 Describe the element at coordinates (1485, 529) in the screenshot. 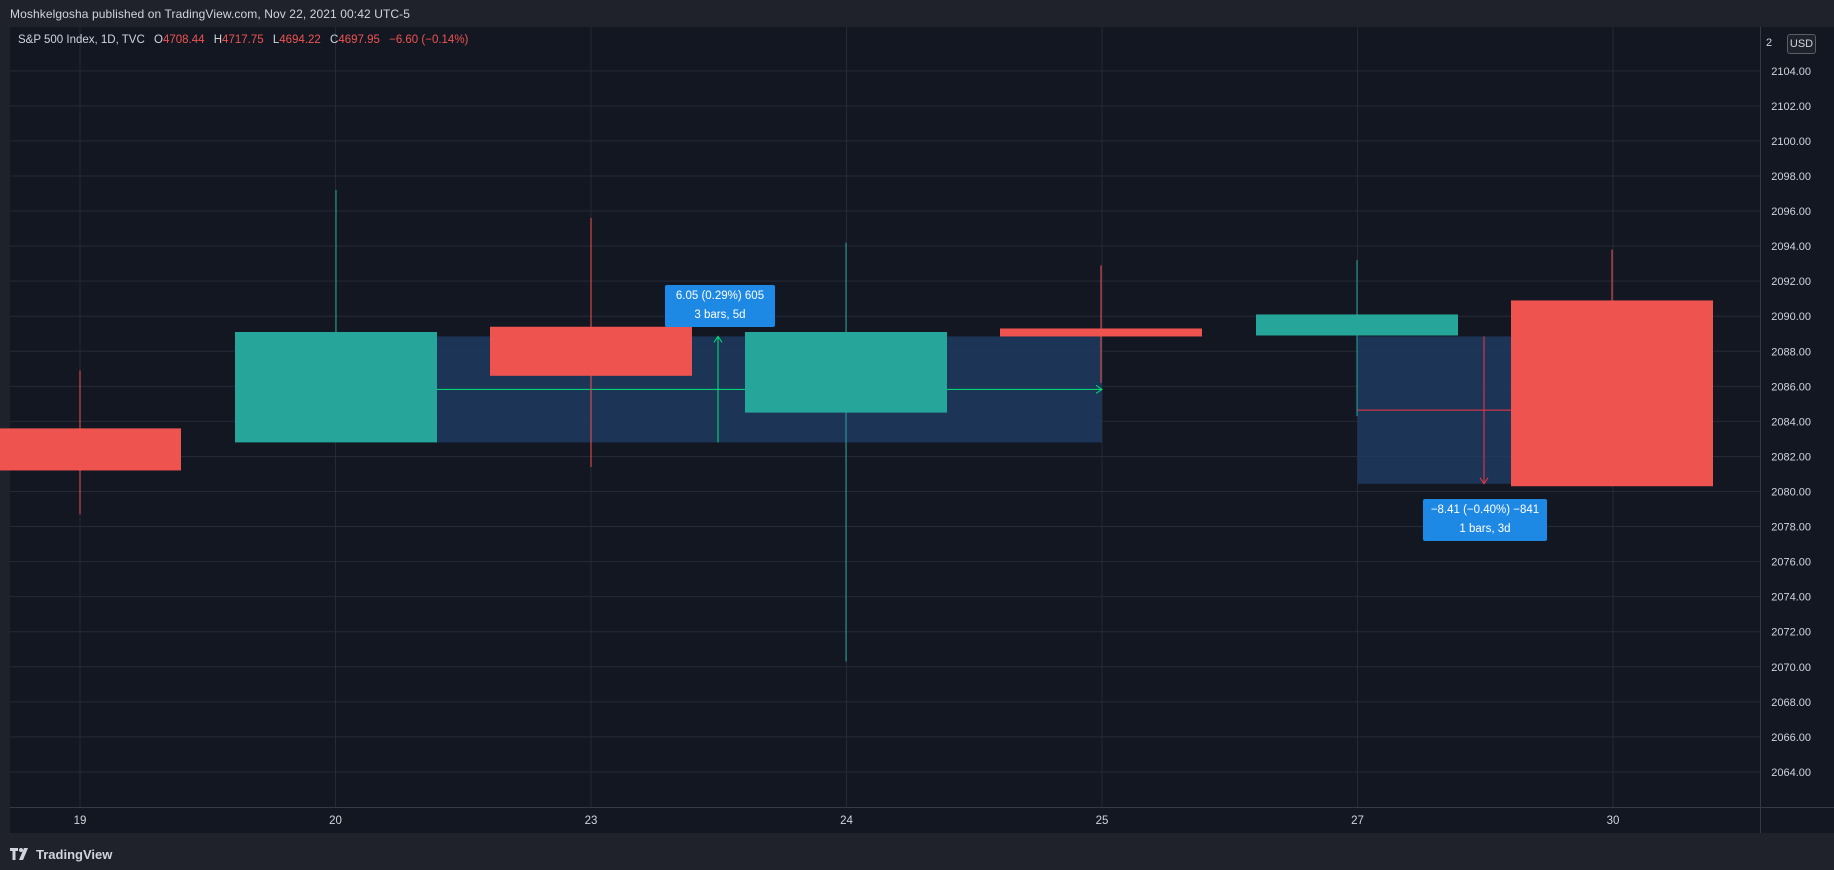

I see `measure-tooltip-down-span: 1 bars, 3d` at that location.